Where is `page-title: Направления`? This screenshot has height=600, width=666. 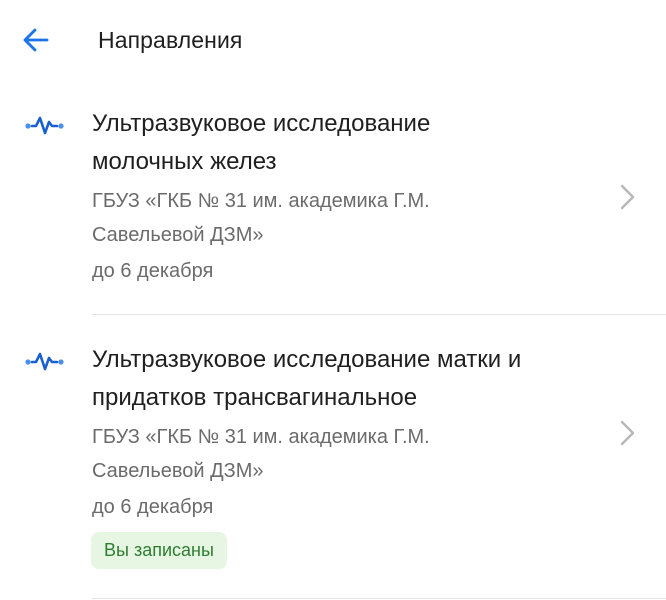 page-title: Направления is located at coordinates (170, 40).